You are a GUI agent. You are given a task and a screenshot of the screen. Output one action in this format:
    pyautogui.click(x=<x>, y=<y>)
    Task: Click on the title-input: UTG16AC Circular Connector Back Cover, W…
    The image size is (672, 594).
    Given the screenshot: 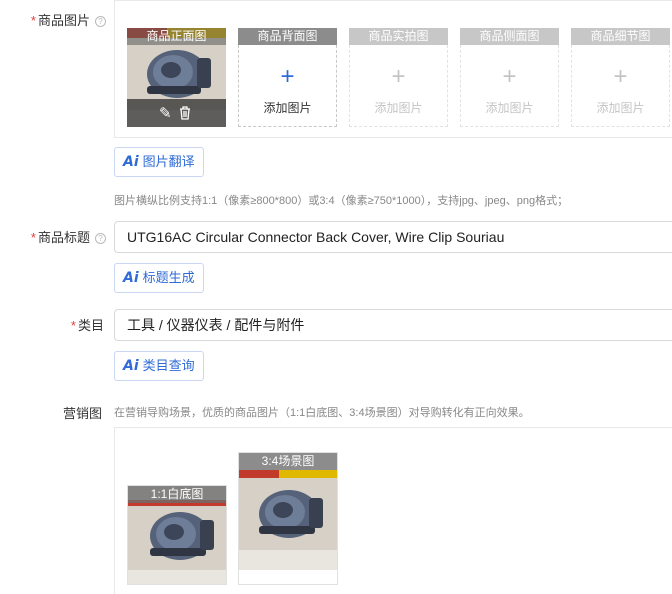 What is the action you would take?
    pyautogui.click(x=393, y=237)
    